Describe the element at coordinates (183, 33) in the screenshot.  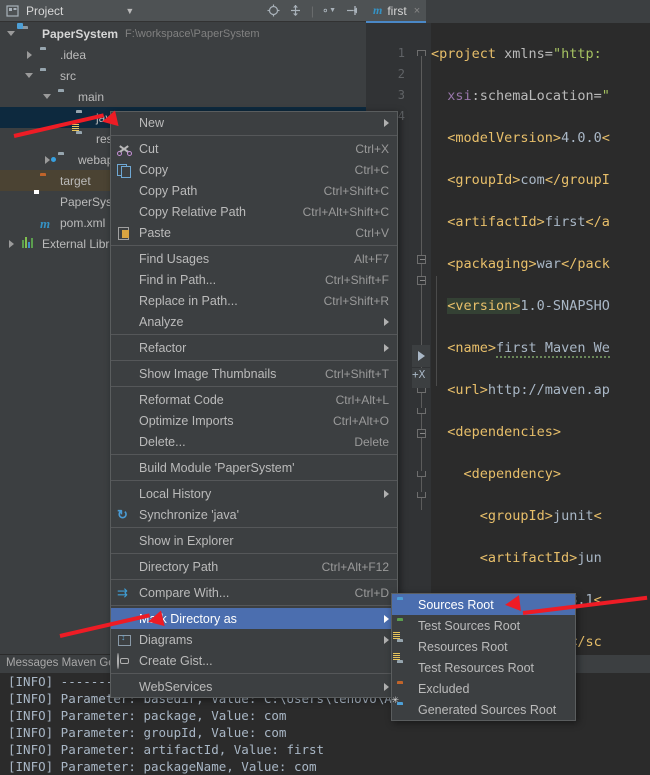
I see `tree-node-papersystem: PaperSystem F:\workspace\PaperSystem` at that location.